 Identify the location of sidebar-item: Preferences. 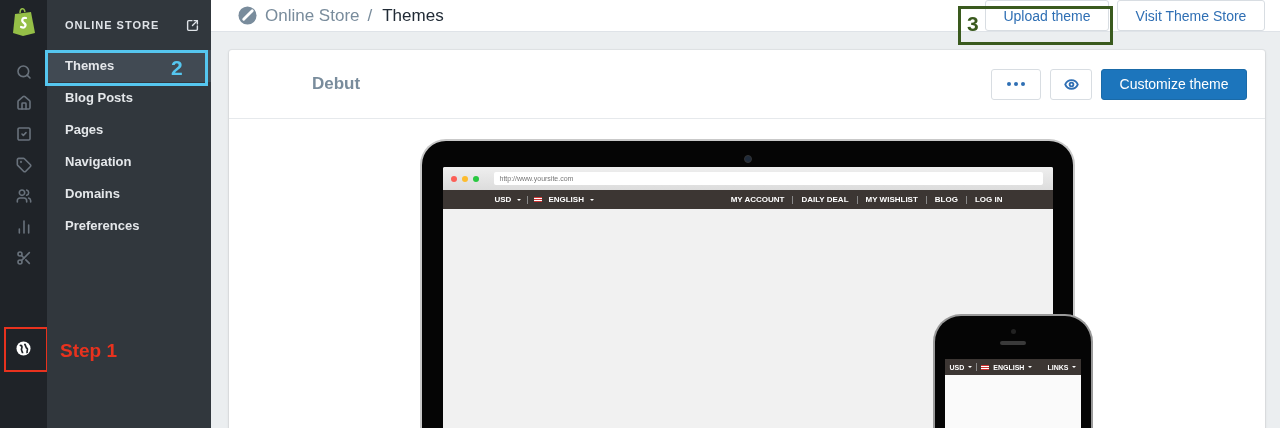
(129, 226).